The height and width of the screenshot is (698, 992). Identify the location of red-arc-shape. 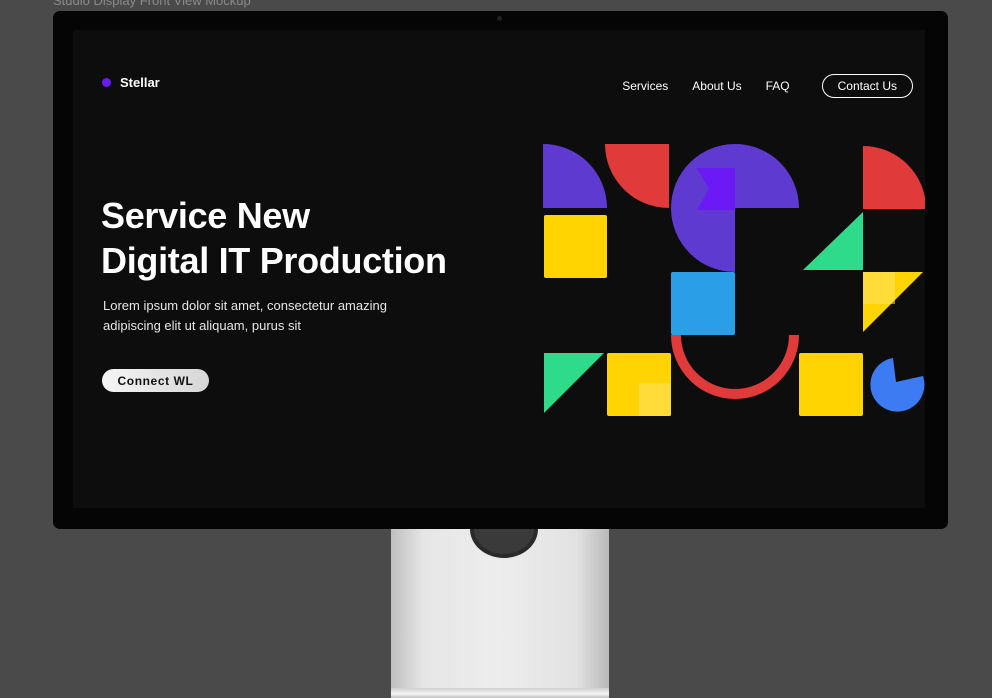
(735, 367).